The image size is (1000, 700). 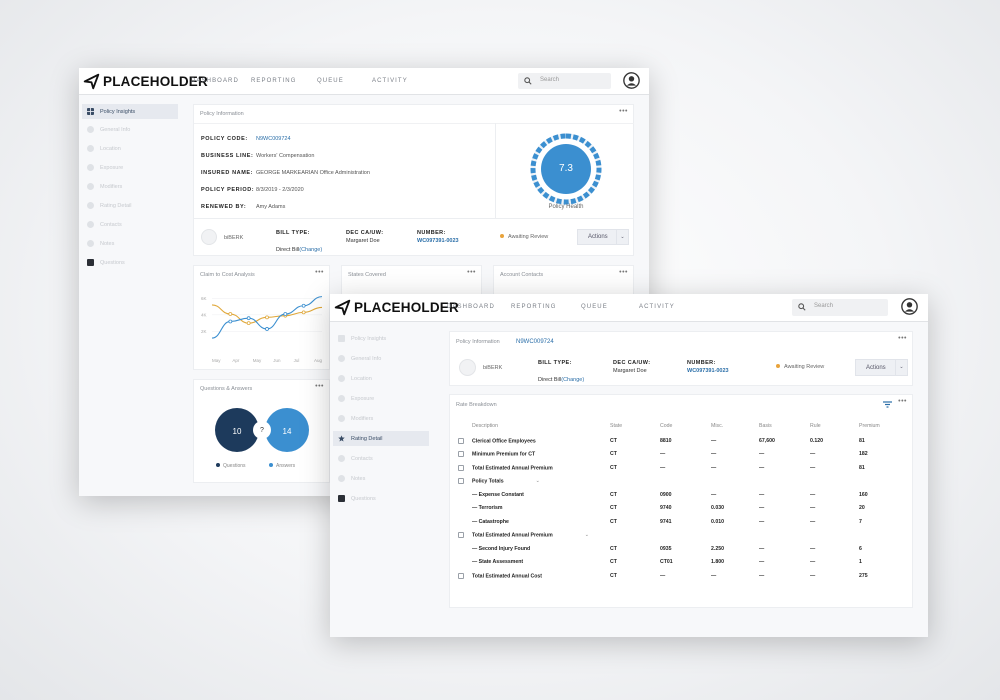 I want to click on policy-code-value: N9WC009724, so click(x=273, y=139).